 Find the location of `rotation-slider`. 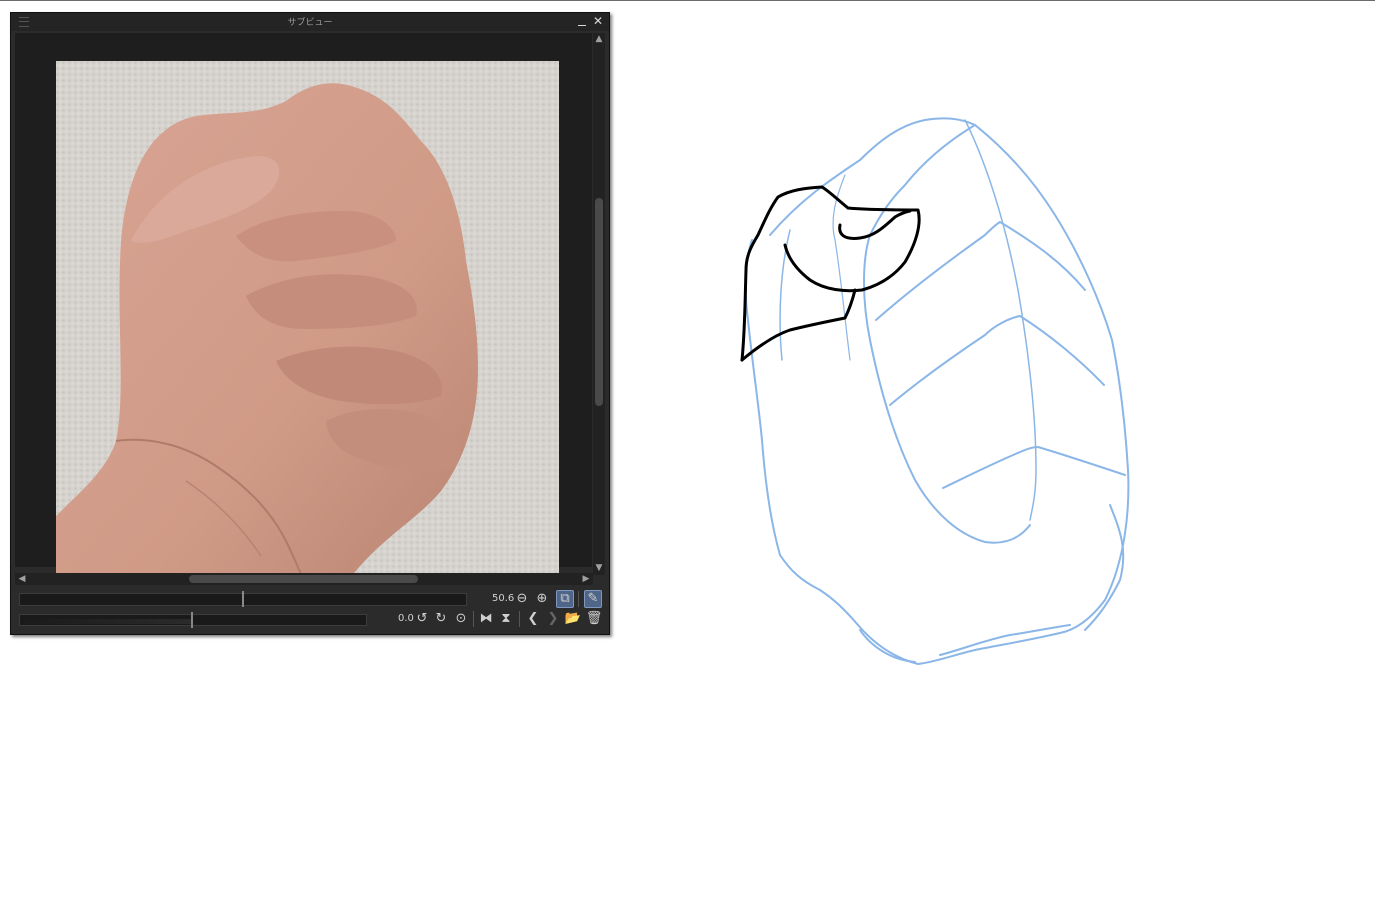

rotation-slider is located at coordinates (193, 620).